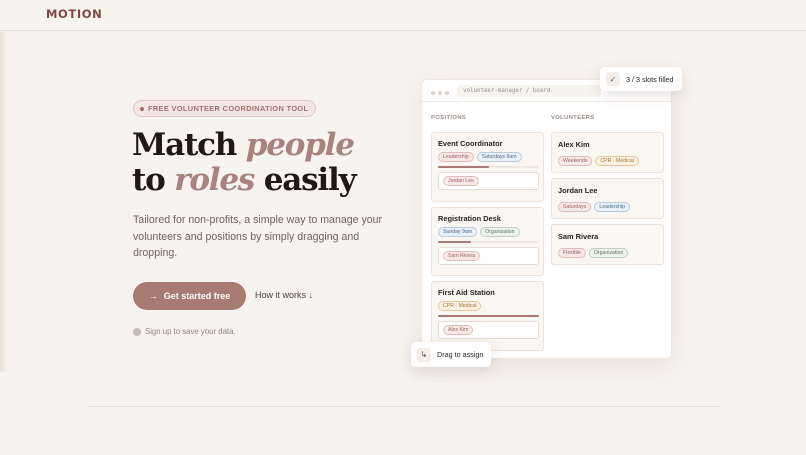 This screenshot has height=455, width=806. Describe the element at coordinates (574, 144) in the screenshot. I see `volunteer-name: Alex Kim` at that location.